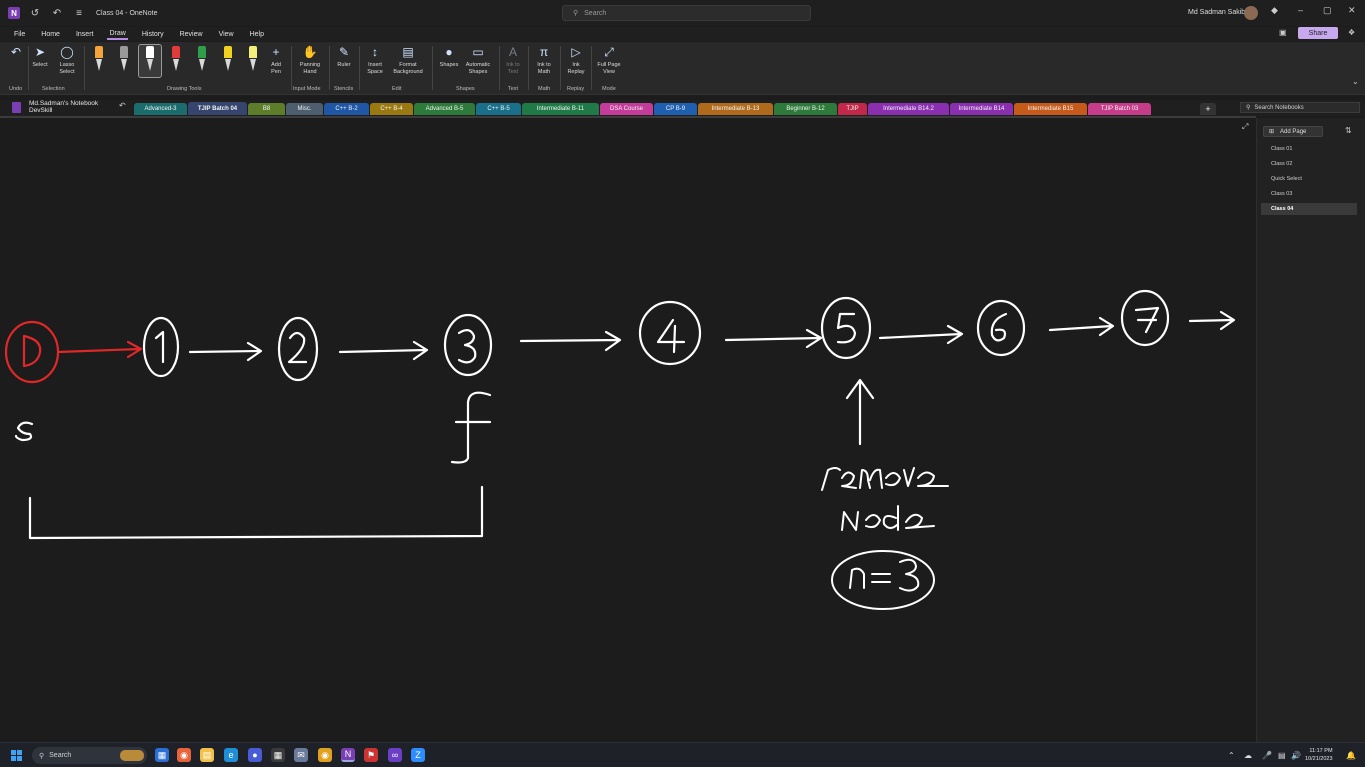 Image resolution: width=1365 pixels, height=767 pixels. I want to click on page-item-quick-select: Quick Select, so click(1309, 179).